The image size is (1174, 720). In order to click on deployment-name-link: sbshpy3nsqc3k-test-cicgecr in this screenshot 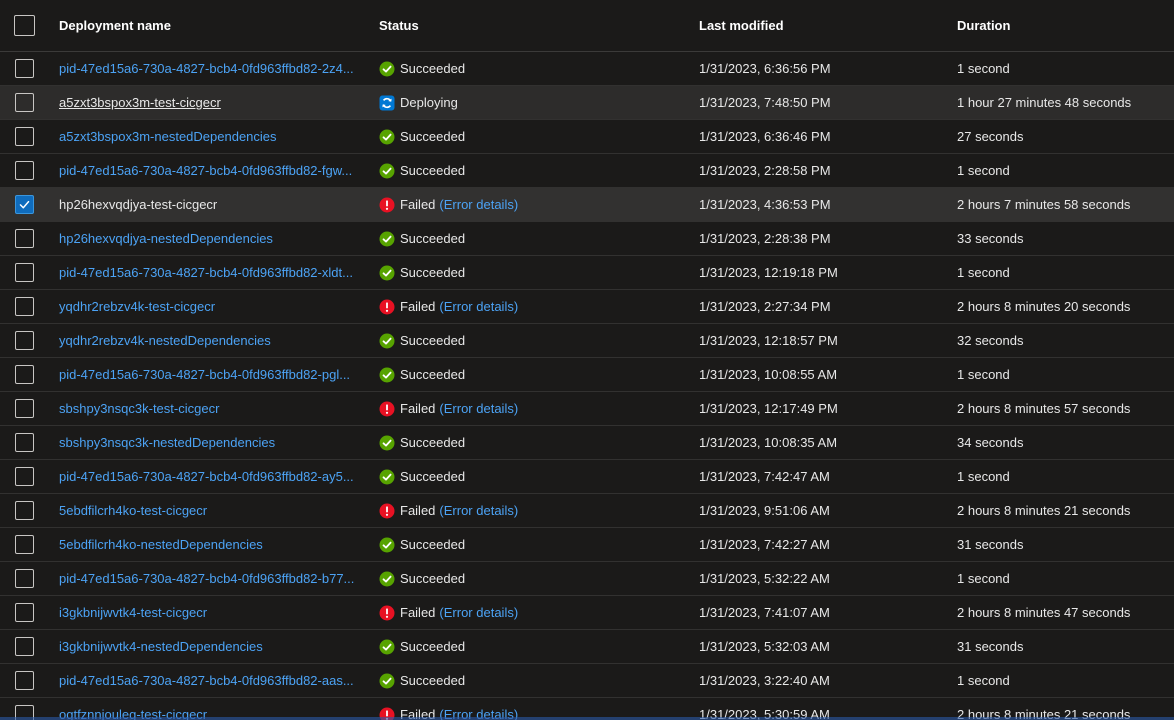, I will do `click(139, 408)`.